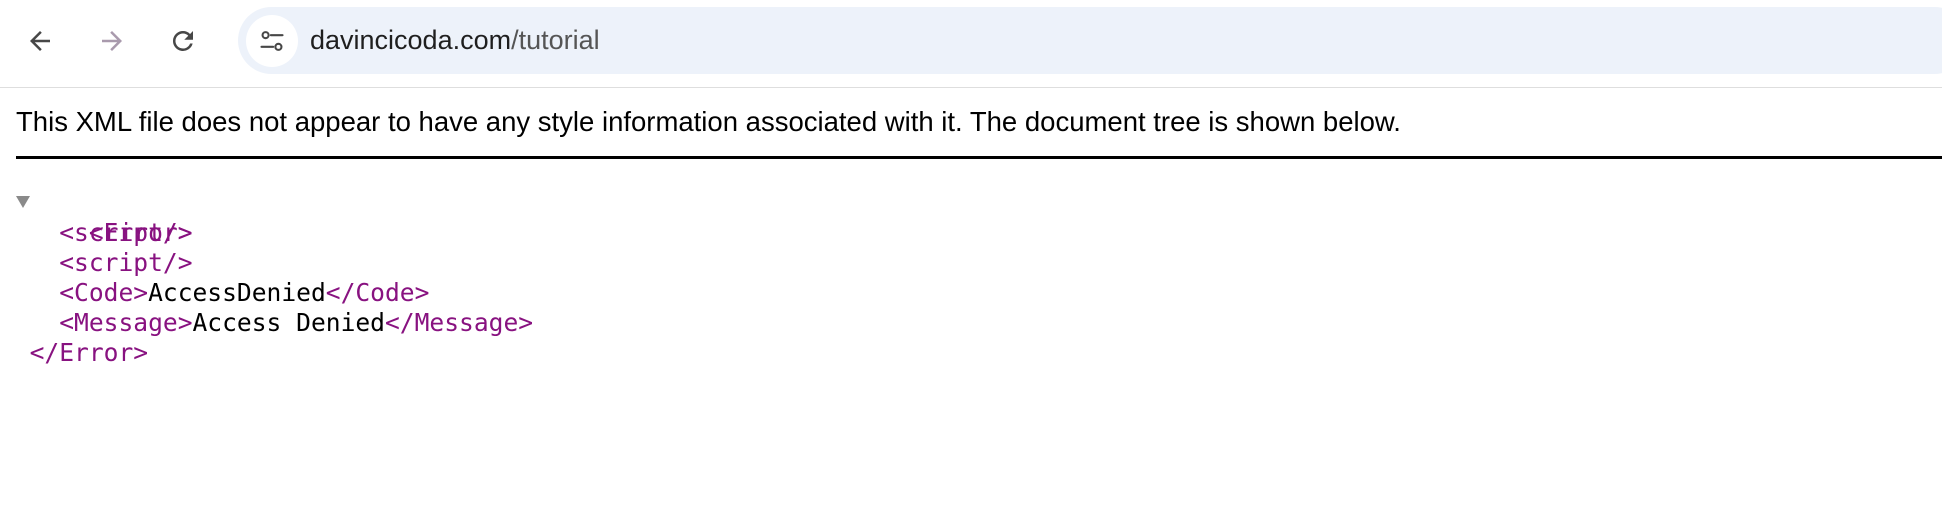 The image size is (1942, 514). I want to click on script-tag-1: <script/>, so click(126, 232).